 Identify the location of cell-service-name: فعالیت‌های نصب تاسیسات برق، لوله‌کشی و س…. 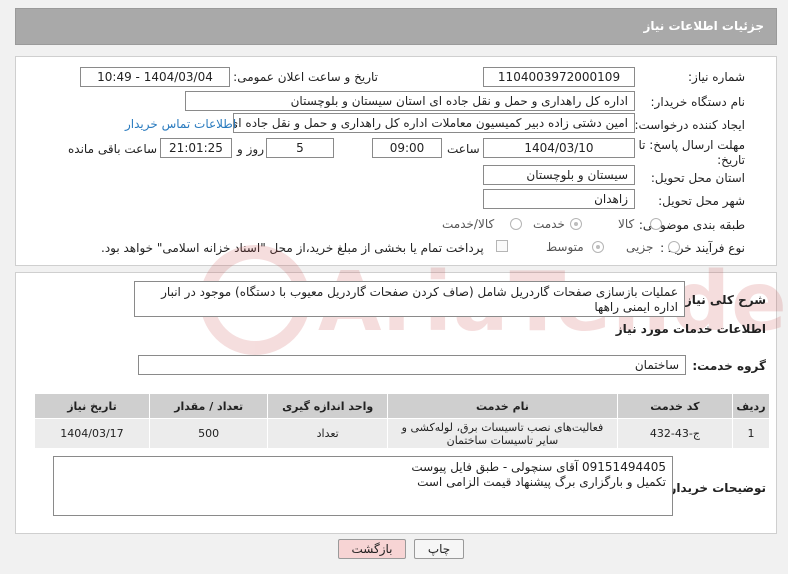
(502, 433).